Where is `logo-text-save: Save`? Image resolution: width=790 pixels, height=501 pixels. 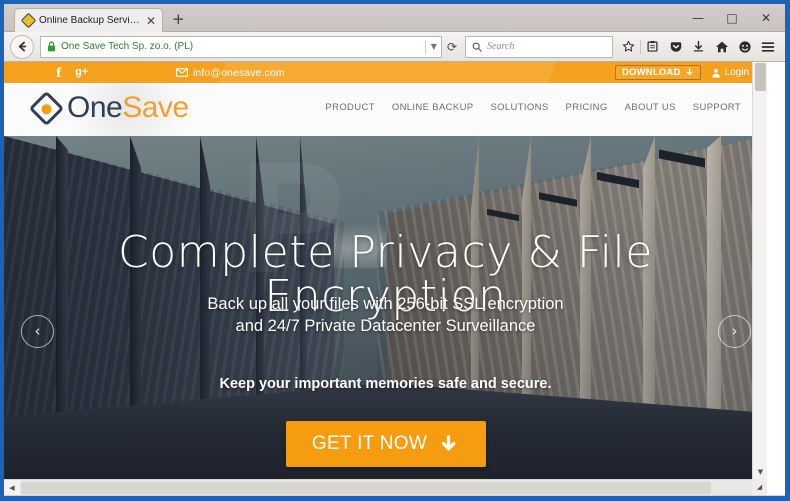 logo-text-save: Save is located at coordinates (155, 107).